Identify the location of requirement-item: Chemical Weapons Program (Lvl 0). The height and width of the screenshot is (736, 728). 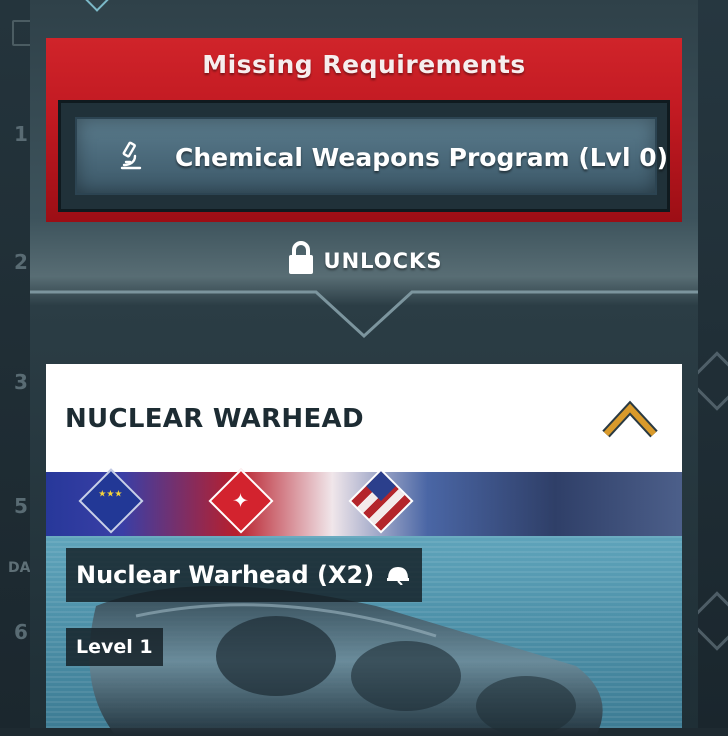
(371, 156).